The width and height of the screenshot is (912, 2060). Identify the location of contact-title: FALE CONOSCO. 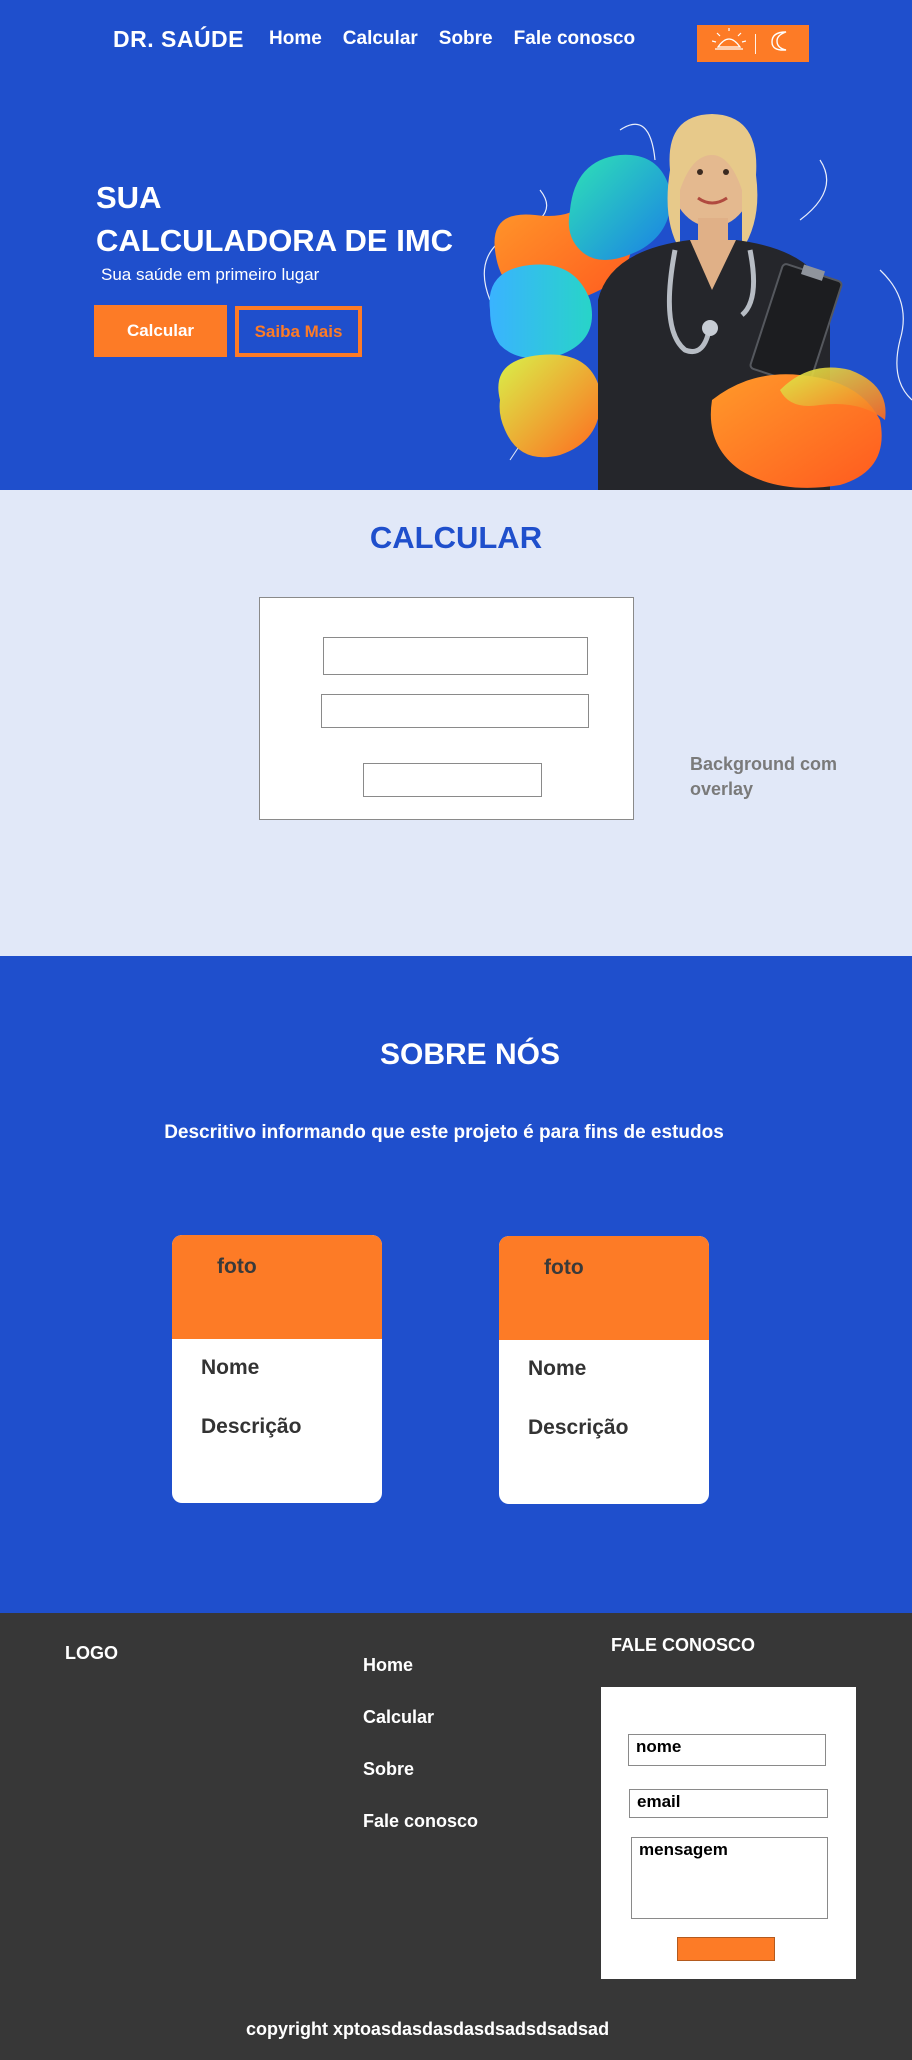
(683, 1645).